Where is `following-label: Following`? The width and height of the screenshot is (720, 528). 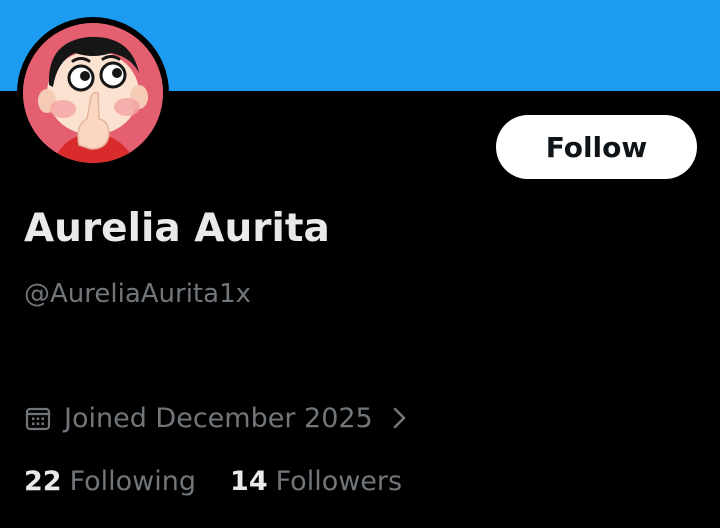
following-label: Following is located at coordinates (133, 481).